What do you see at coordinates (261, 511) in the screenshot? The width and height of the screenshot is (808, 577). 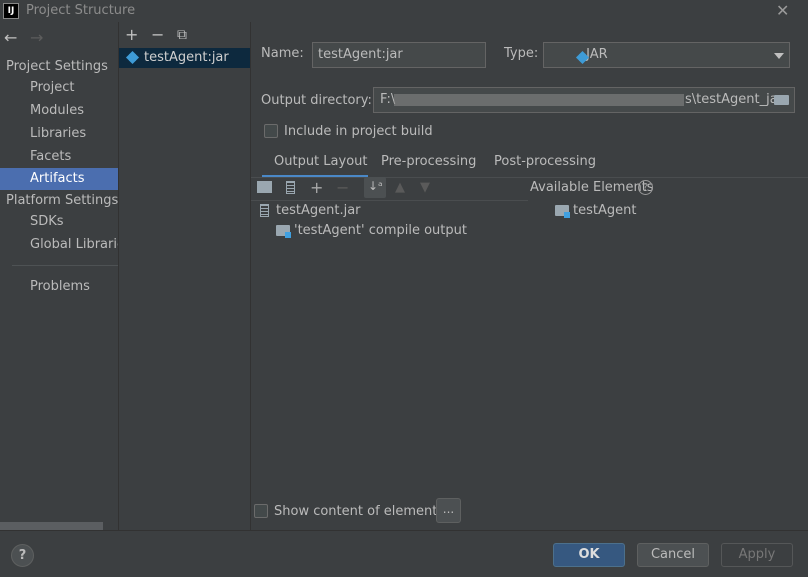 I see `show-content-checkbox` at bounding box center [261, 511].